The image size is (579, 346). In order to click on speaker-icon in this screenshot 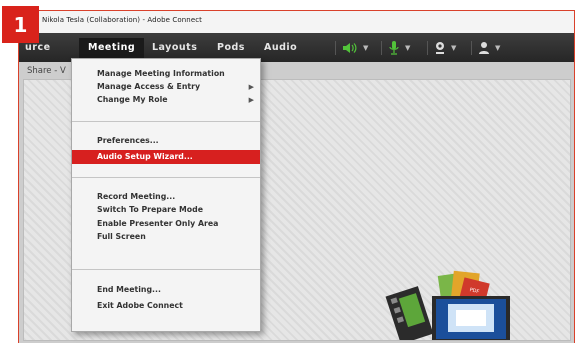, I will do `click(350, 48)`.